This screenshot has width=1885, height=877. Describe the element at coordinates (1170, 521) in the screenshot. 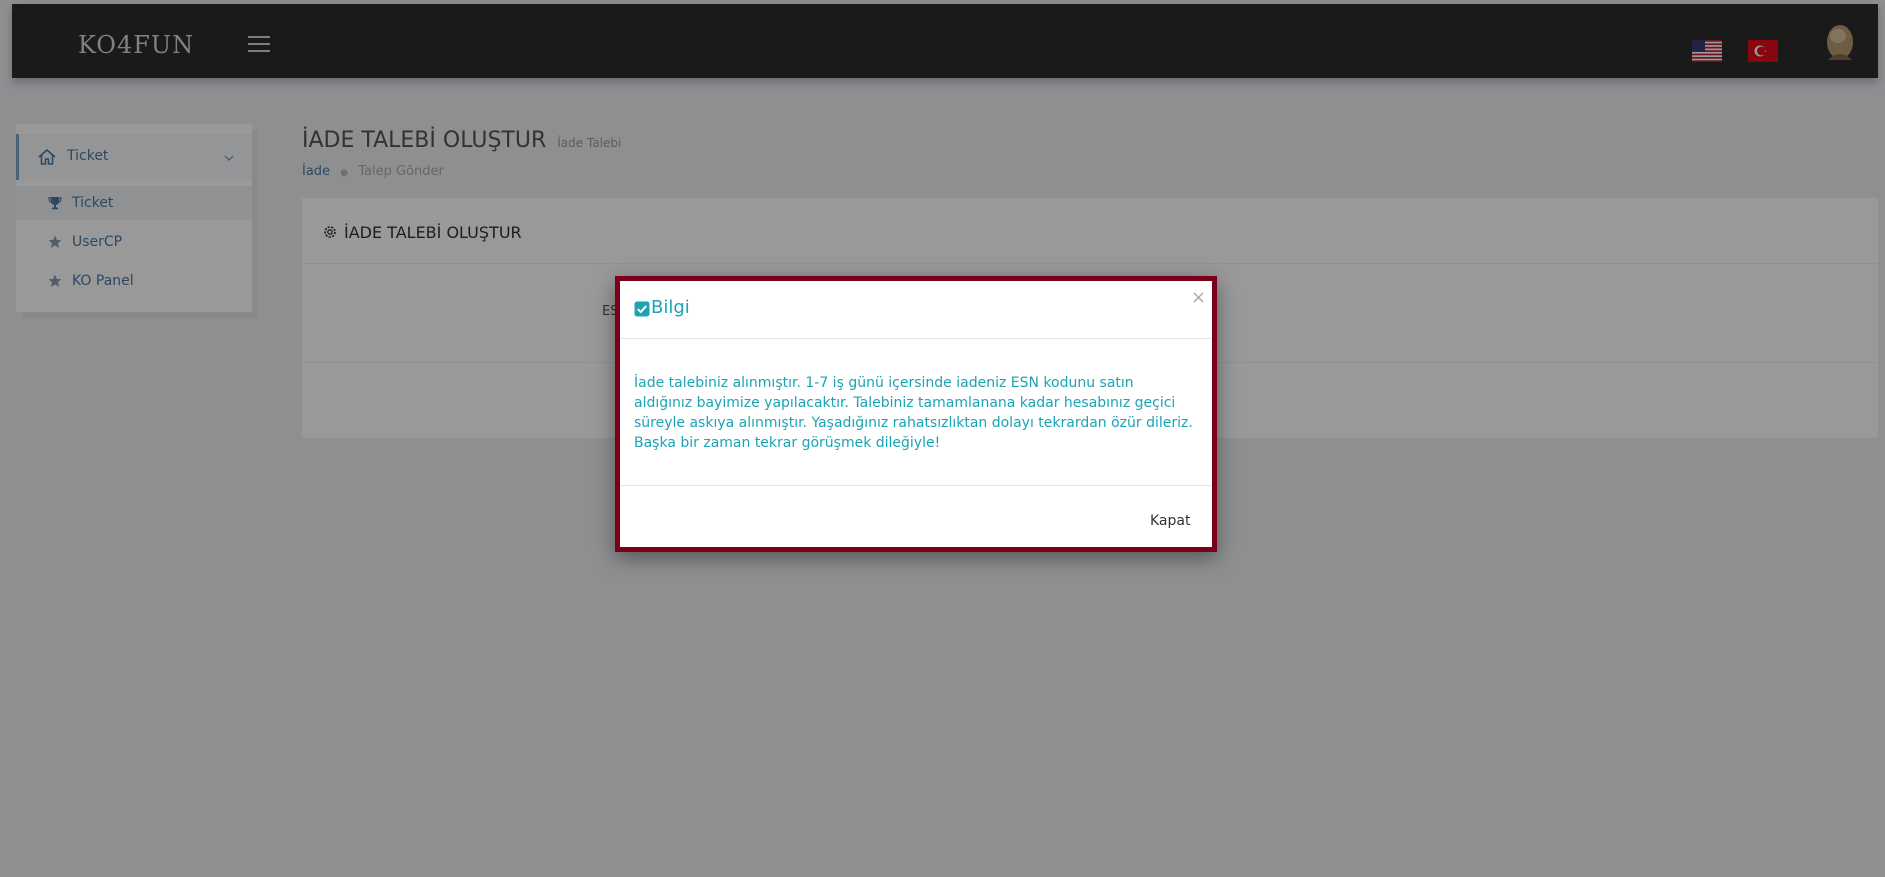

I see `close-button: Kapat` at that location.